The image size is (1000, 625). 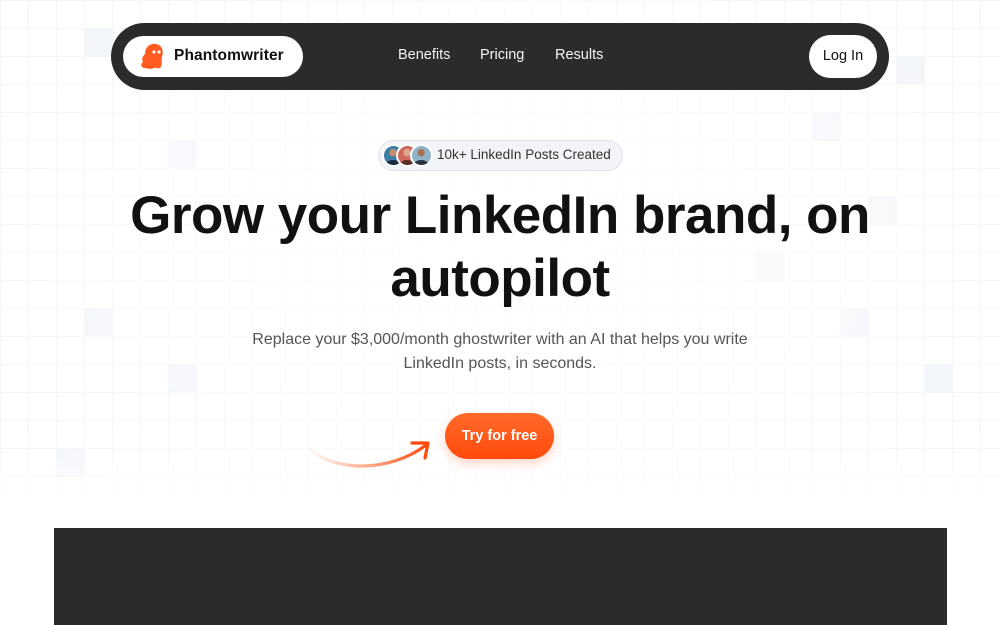 What do you see at coordinates (367, 454) in the screenshot?
I see `curved-arrow-icon` at bounding box center [367, 454].